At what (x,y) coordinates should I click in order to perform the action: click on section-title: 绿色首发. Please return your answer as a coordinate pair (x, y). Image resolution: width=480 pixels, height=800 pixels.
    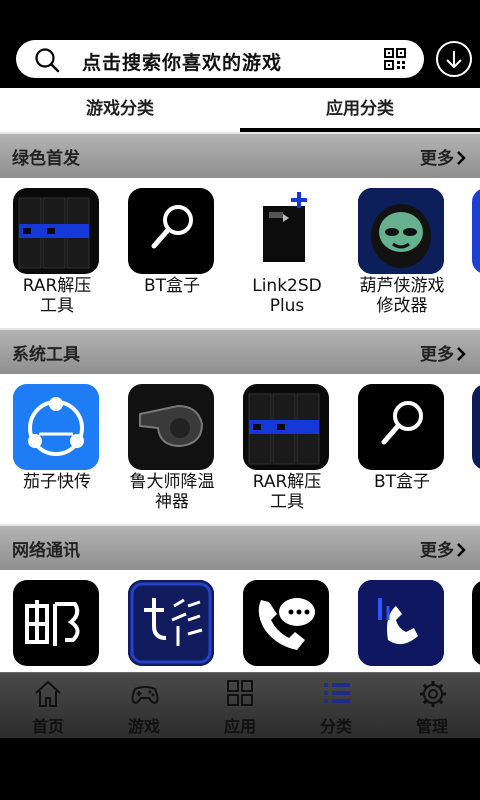
    Looking at the image, I should click on (46, 159).